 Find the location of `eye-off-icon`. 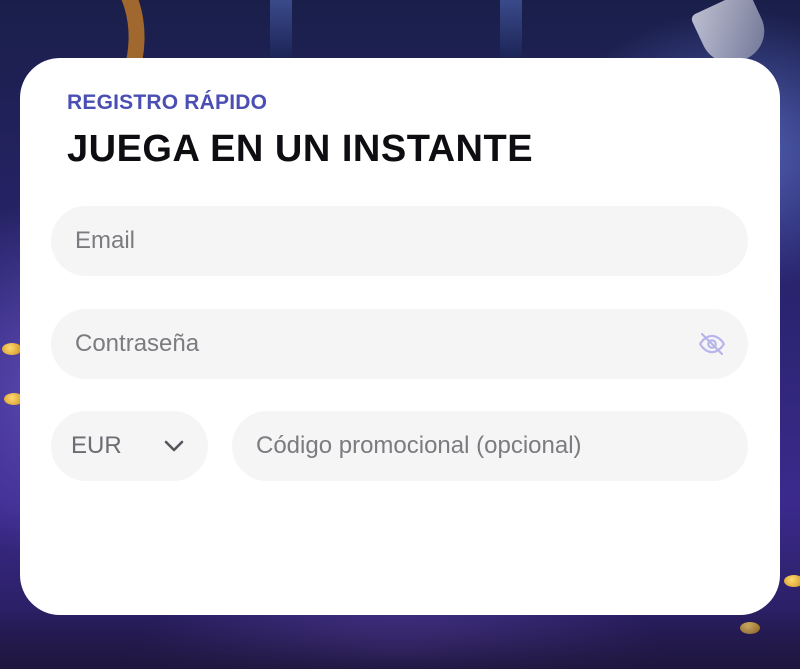

eye-off-icon is located at coordinates (712, 344).